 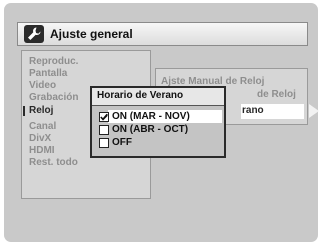 I want to click on menu-item-hdmi: HDMI, so click(x=42, y=151).